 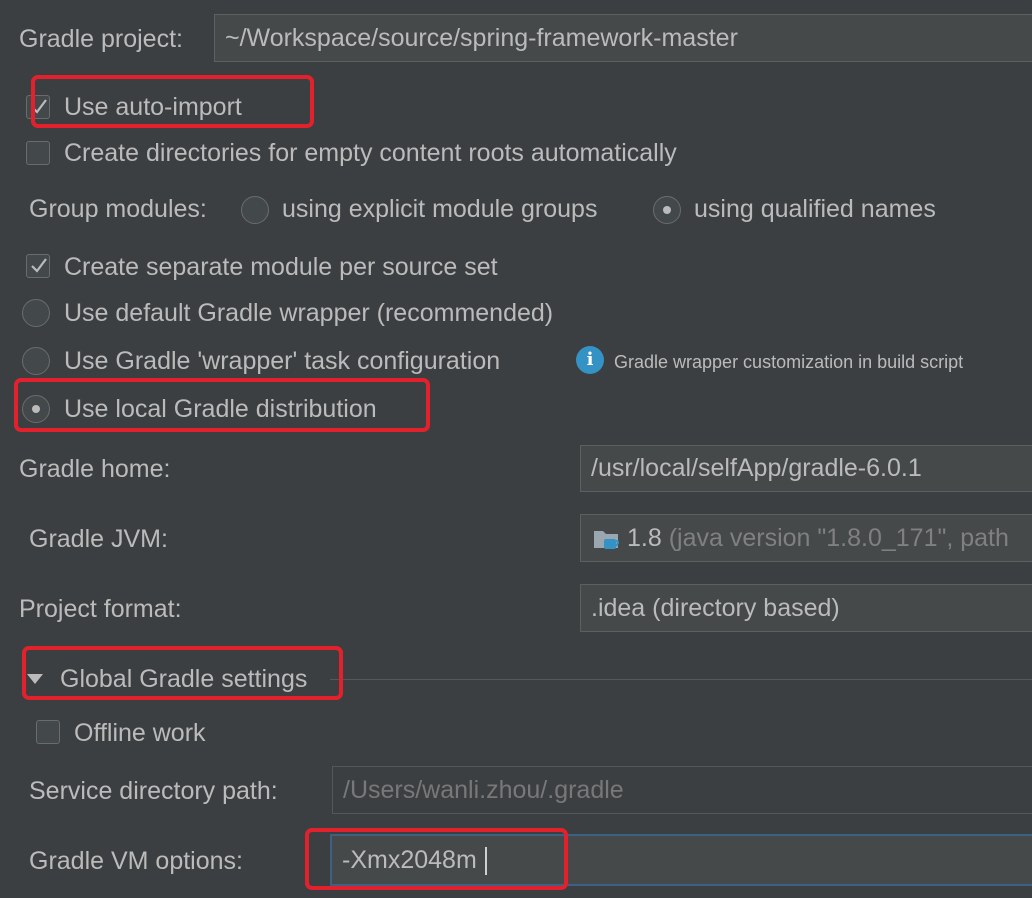 I want to click on offline-work-label: Offline work, so click(x=140, y=733).